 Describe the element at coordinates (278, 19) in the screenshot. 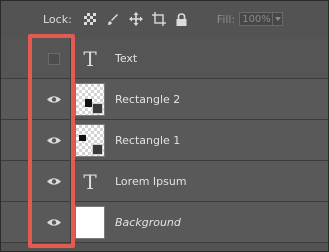

I see `fill-dropdown-icon` at that location.